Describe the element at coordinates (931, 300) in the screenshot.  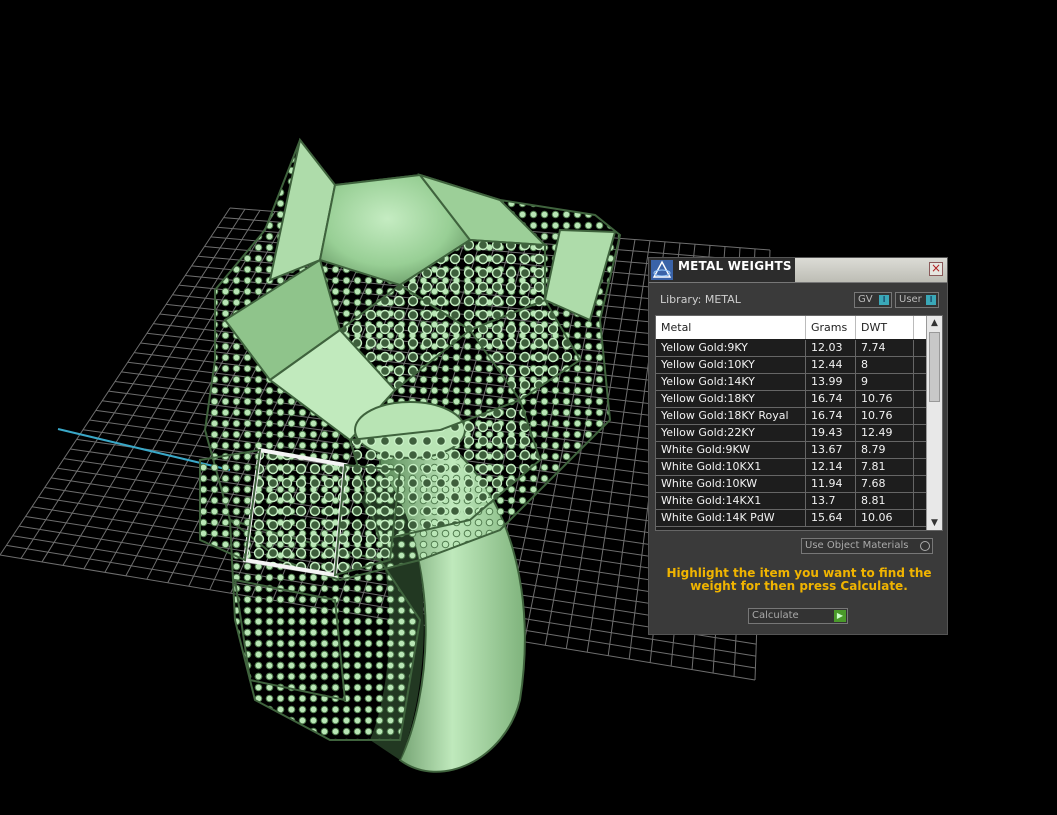
I see `user-indicator-icon: I` at that location.